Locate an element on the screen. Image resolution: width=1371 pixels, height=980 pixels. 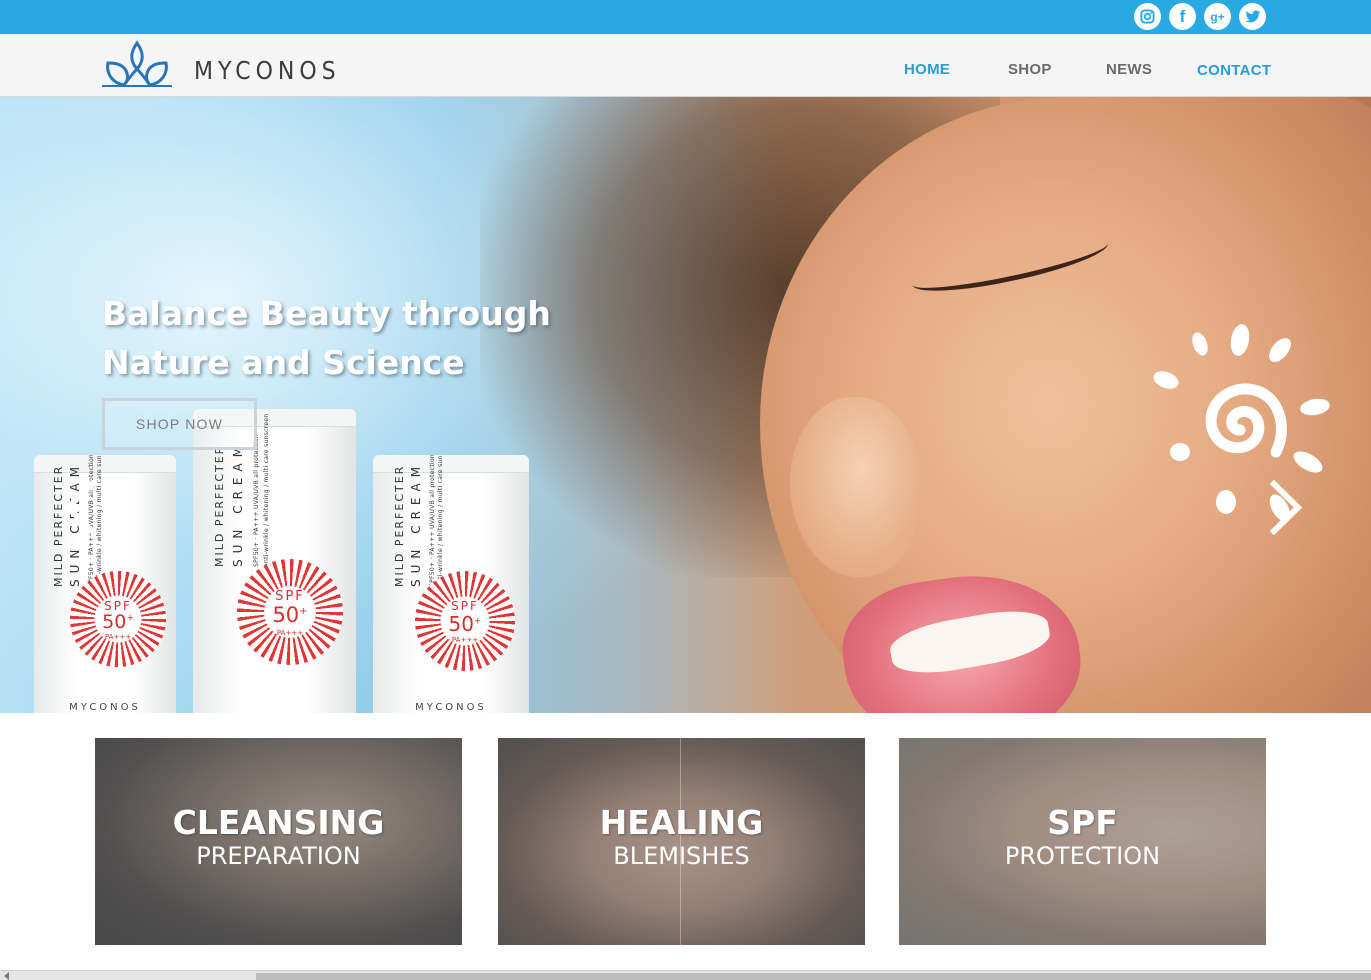
chevron-left-icon is located at coordinates (80, 507).